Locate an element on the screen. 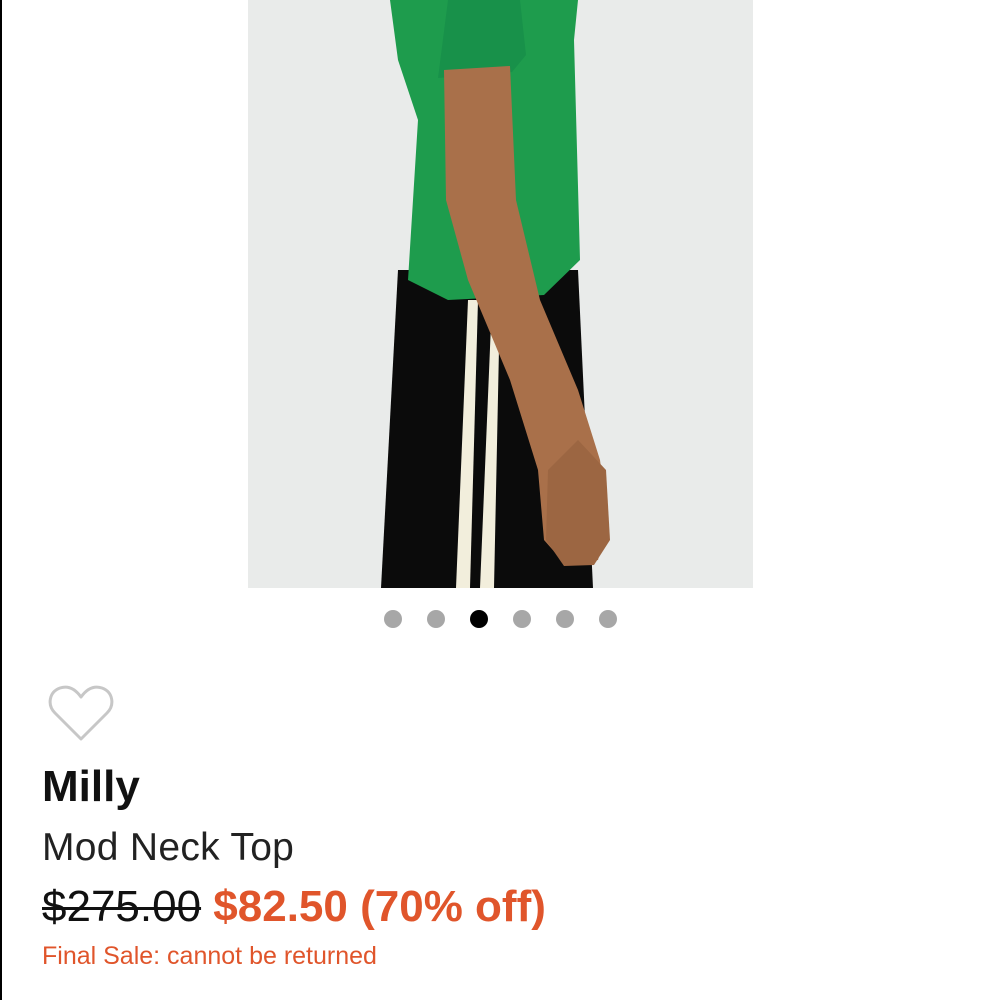  brand-name: Milly is located at coordinates (91, 787).